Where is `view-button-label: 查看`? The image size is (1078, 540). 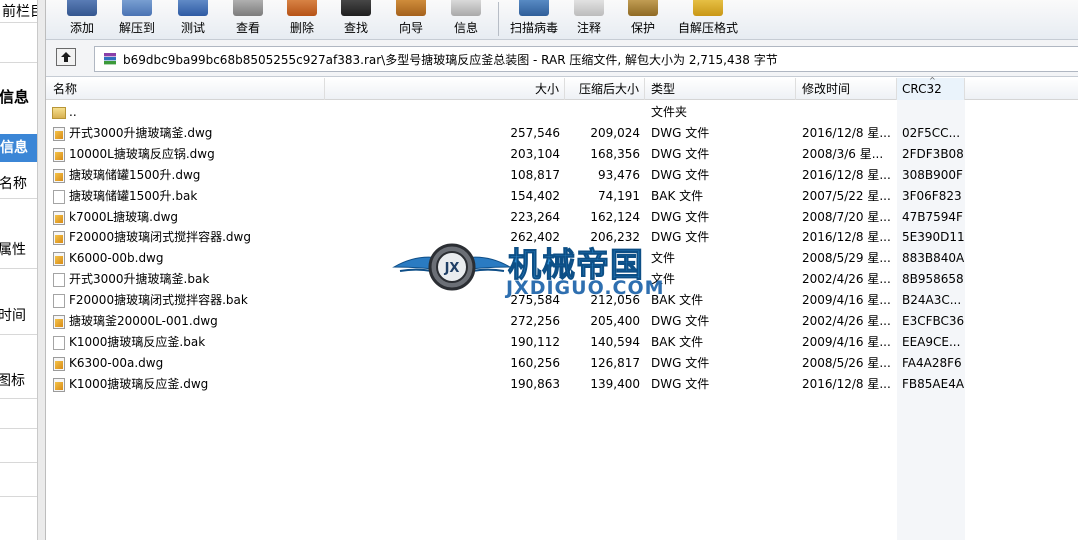
view-button-label: 查看 is located at coordinates (247, 28).